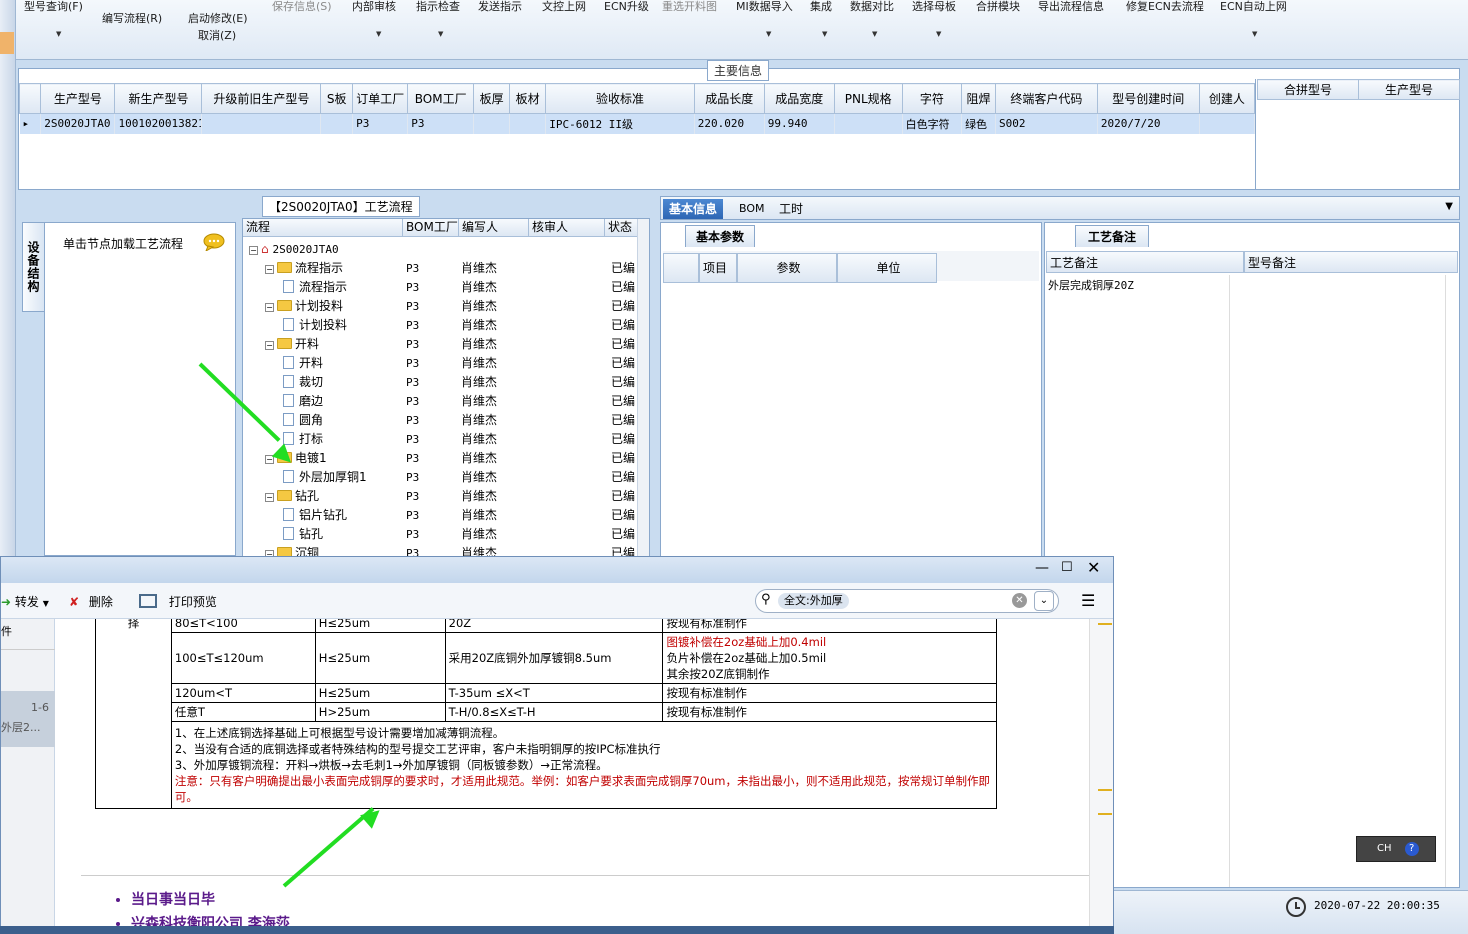  What do you see at coordinates (431, 228) in the screenshot?
I see `flow-col-header: BOM工厂` at bounding box center [431, 228].